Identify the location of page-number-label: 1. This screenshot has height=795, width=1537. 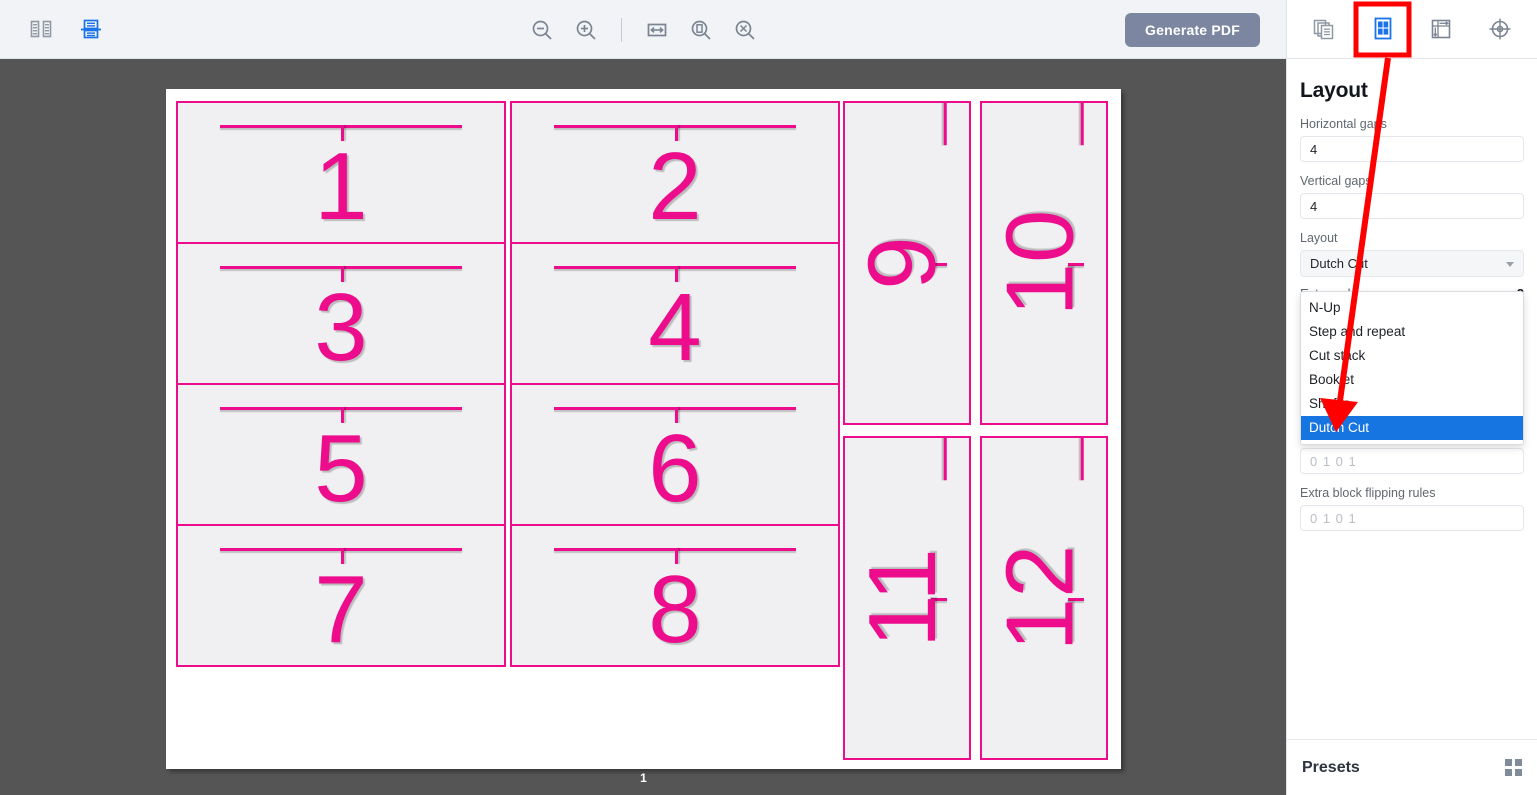
(643, 778).